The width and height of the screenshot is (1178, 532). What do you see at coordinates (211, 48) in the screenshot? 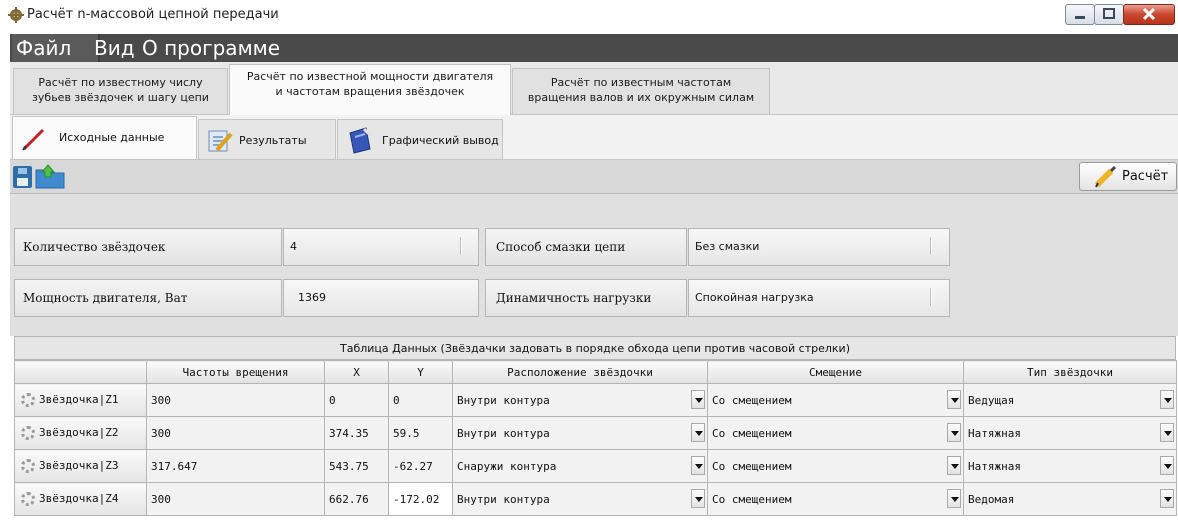
I see `menu-about: О программе` at bounding box center [211, 48].